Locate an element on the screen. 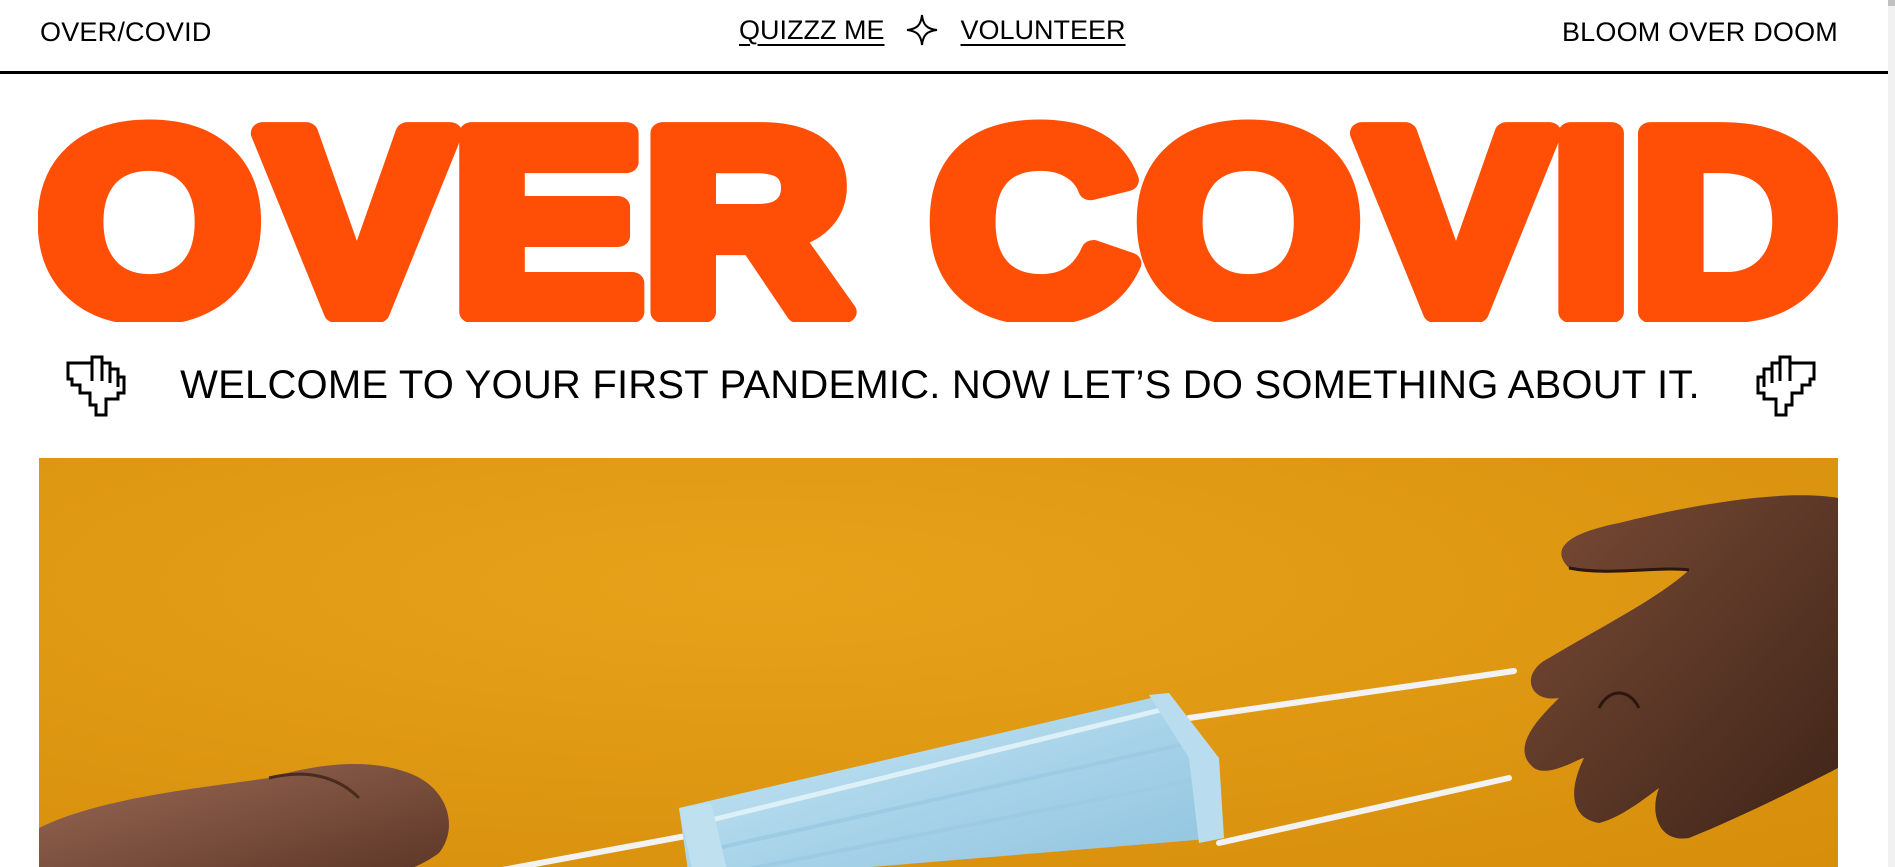  quiz-link: QUIZZZ ME is located at coordinates (811, 30).